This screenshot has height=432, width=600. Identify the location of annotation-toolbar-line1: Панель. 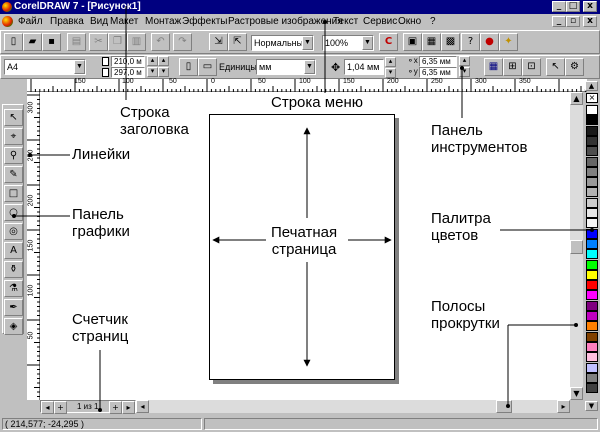
(457, 130).